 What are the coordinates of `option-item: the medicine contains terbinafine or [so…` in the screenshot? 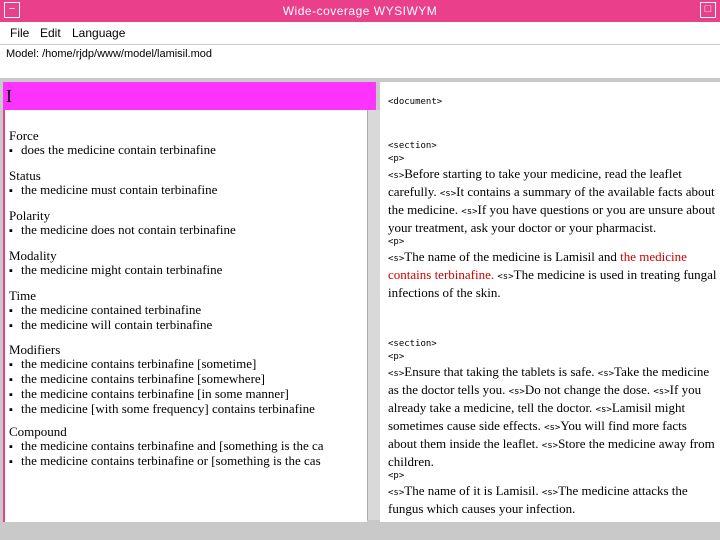 It's located at (166, 461).